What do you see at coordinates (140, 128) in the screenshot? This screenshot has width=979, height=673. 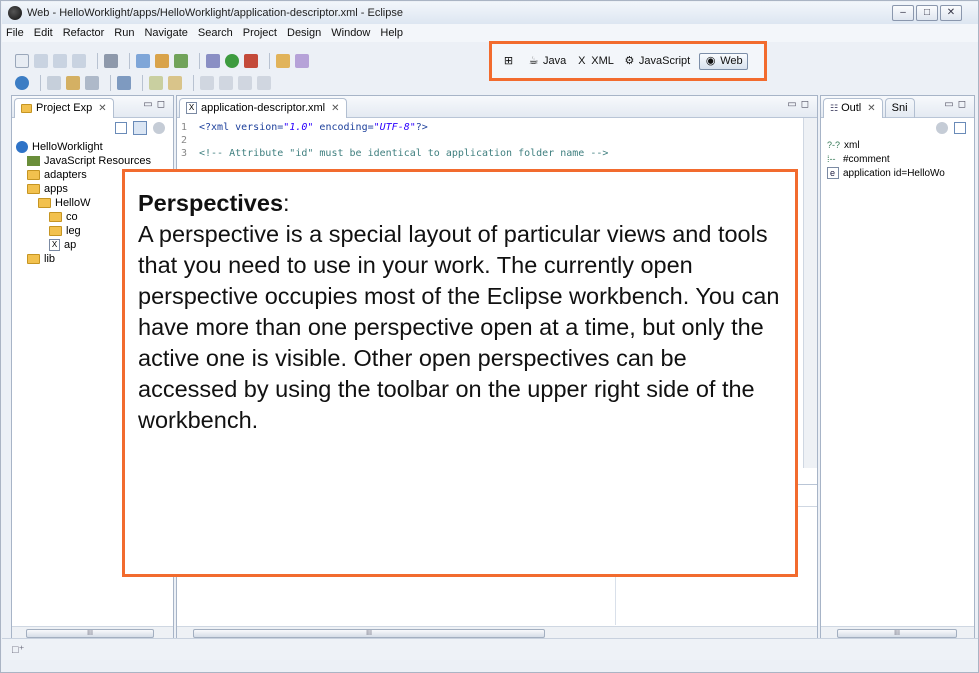 I see `link-with-editor-icon` at bounding box center [140, 128].